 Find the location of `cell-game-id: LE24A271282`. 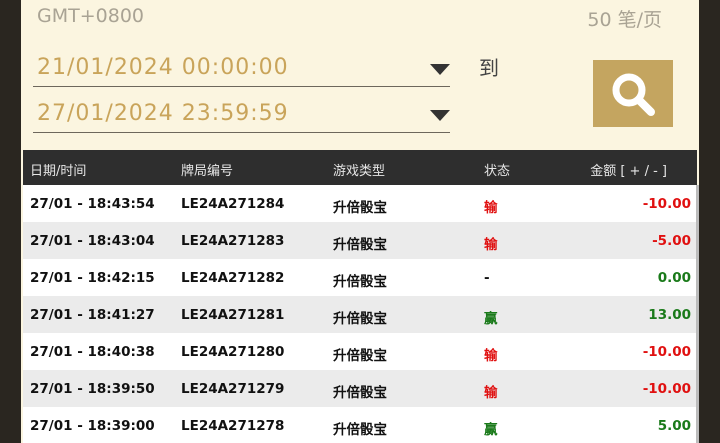

cell-game-id: LE24A271282 is located at coordinates (233, 278).